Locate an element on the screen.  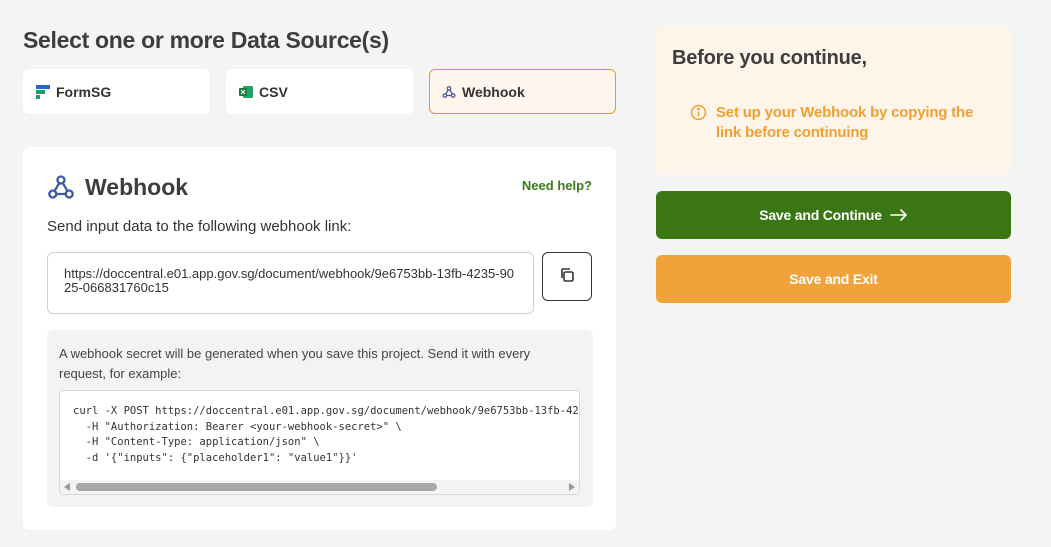
code-line: -H "Content-Type: application/json" \ is located at coordinates (196, 442).